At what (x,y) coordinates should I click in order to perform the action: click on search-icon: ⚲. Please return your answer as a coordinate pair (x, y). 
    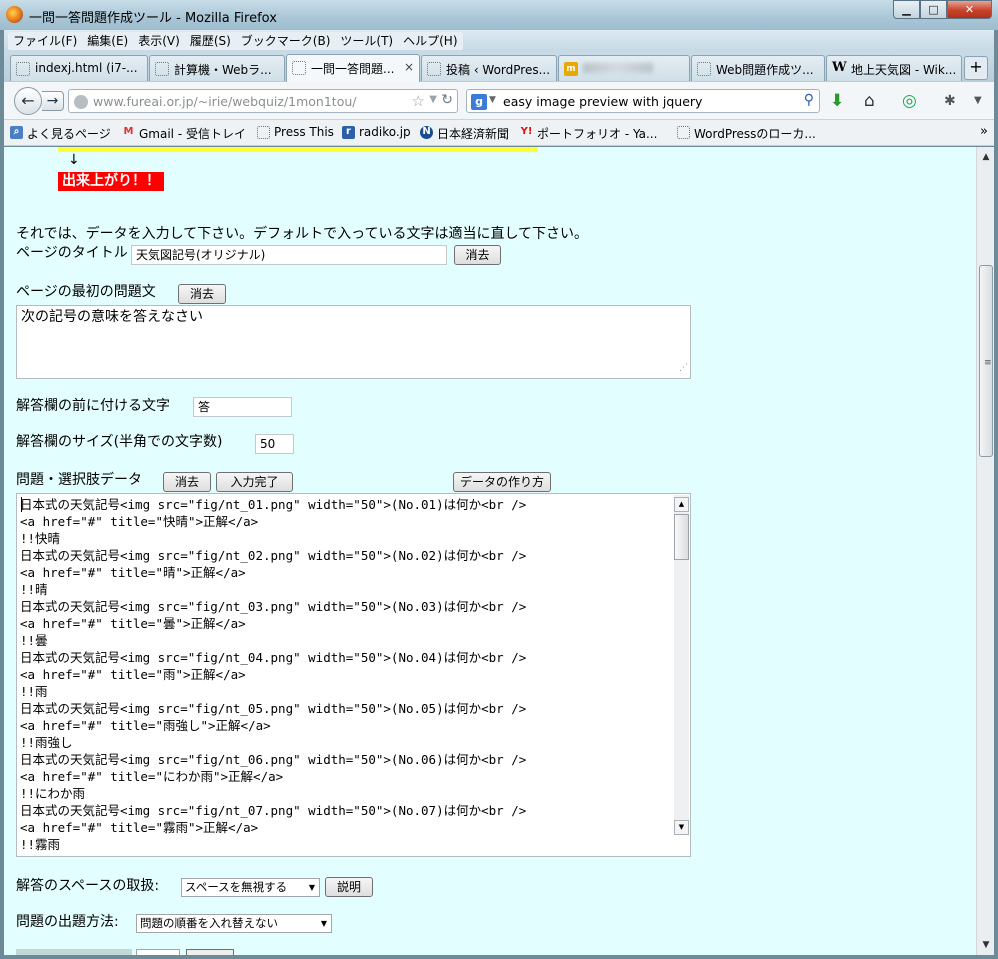
    Looking at the image, I should click on (809, 100).